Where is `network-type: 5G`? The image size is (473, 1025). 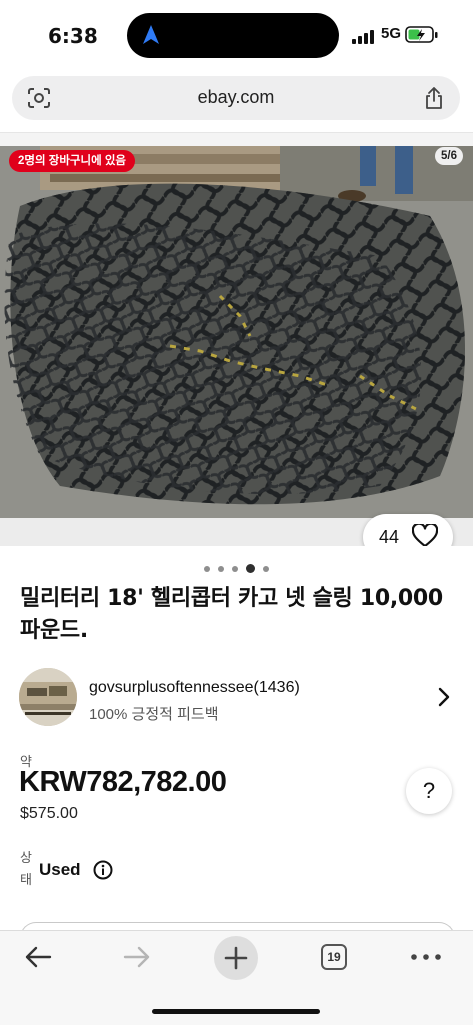 network-type: 5G is located at coordinates (391, 33).